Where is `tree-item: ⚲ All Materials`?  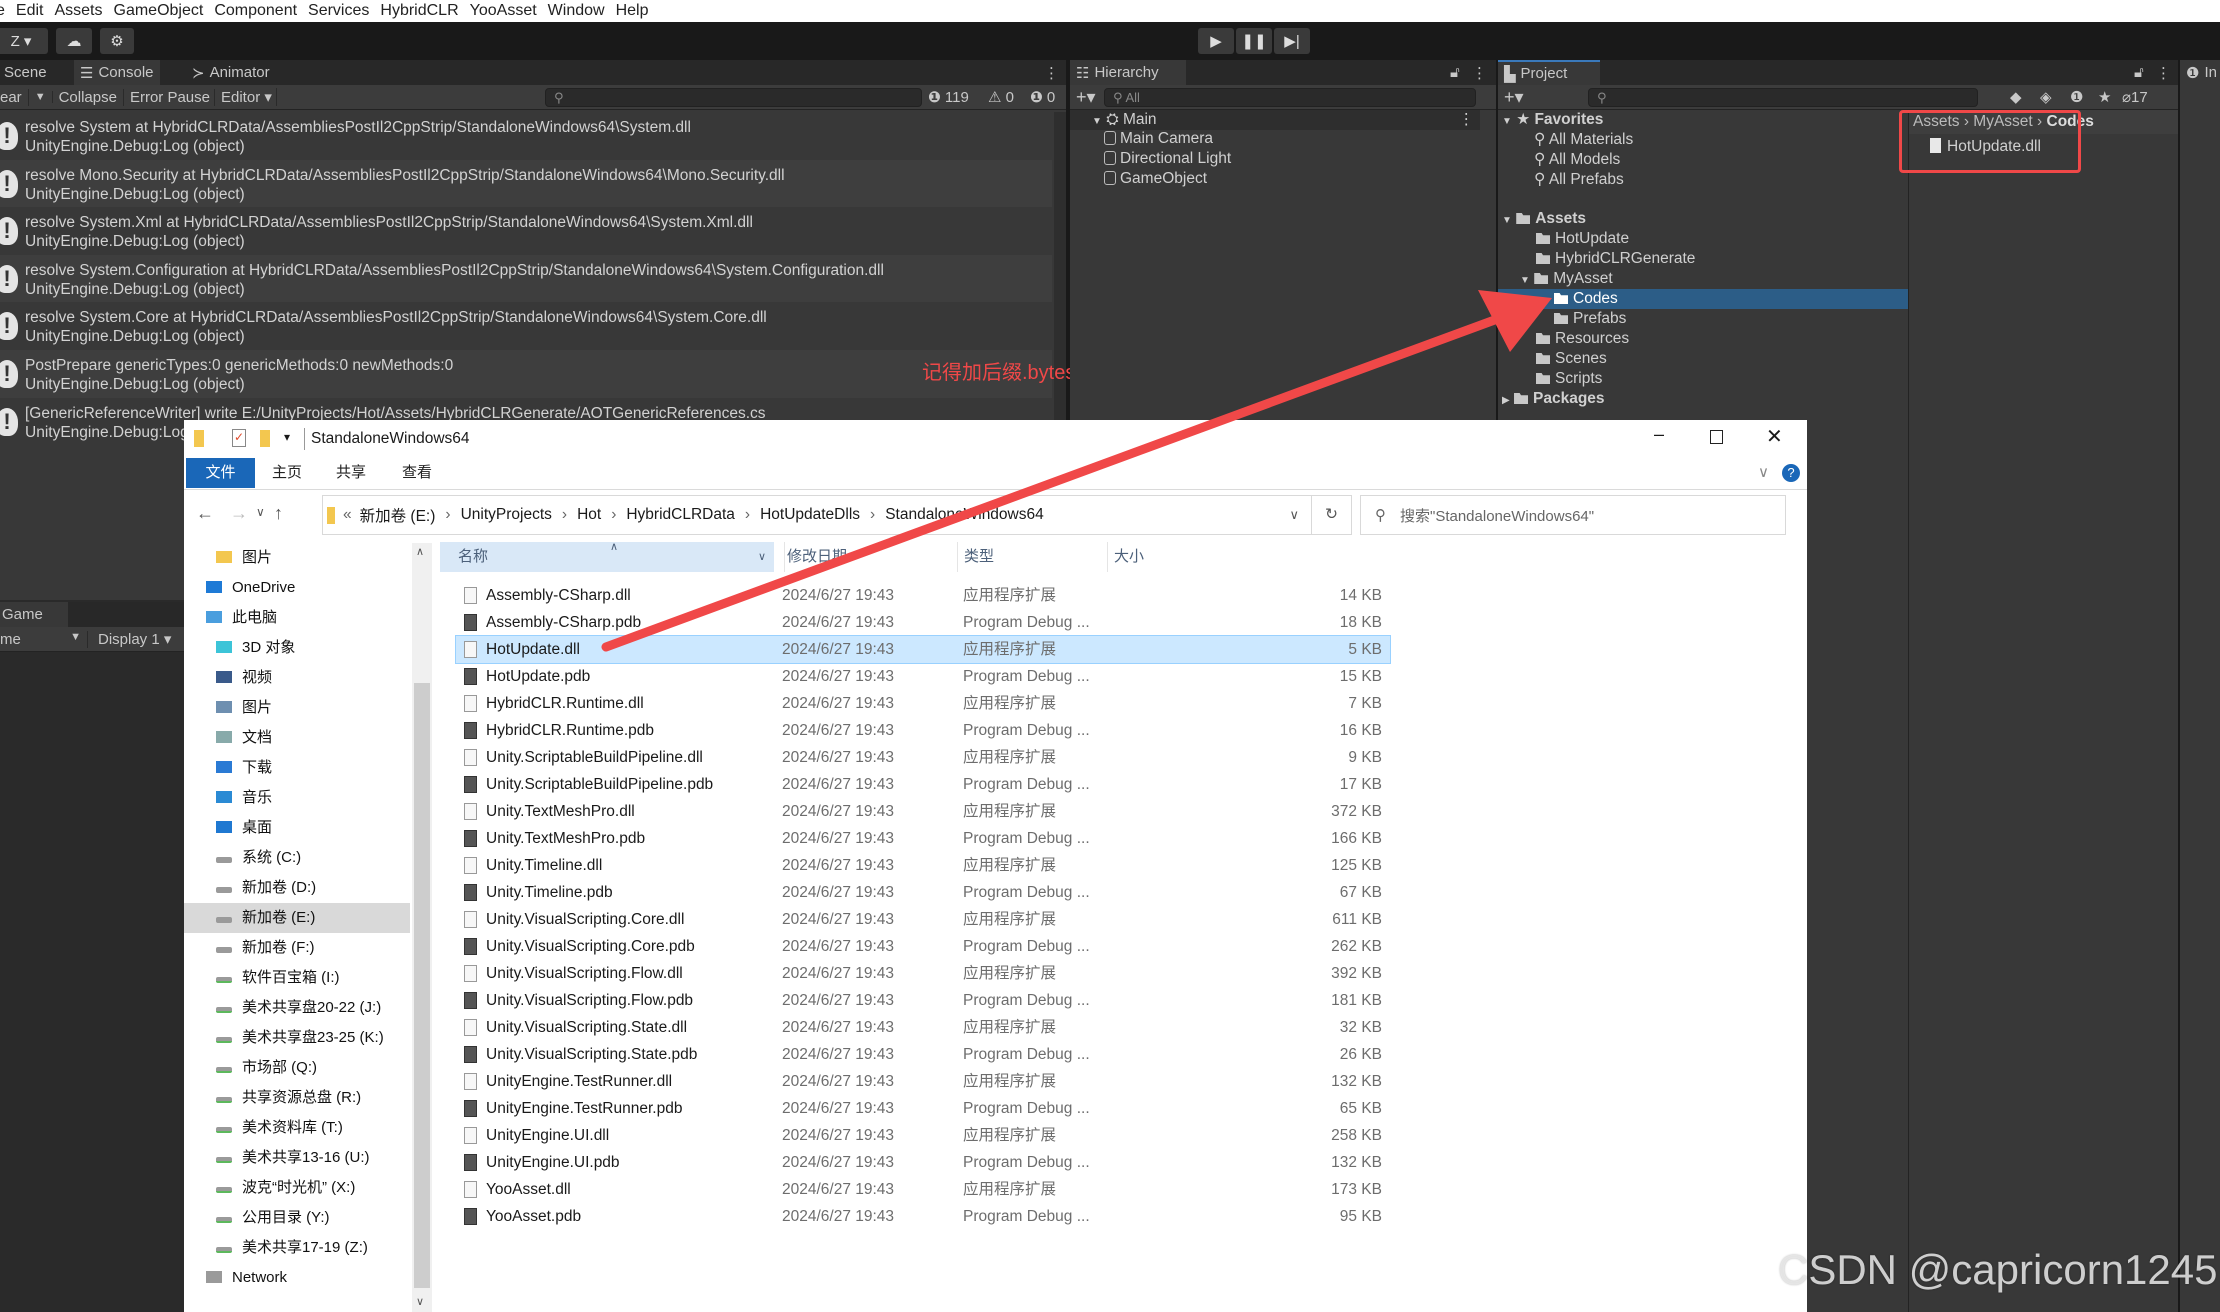 tree-item: ⚲ All Materials is located at coordinates (1583, 140).